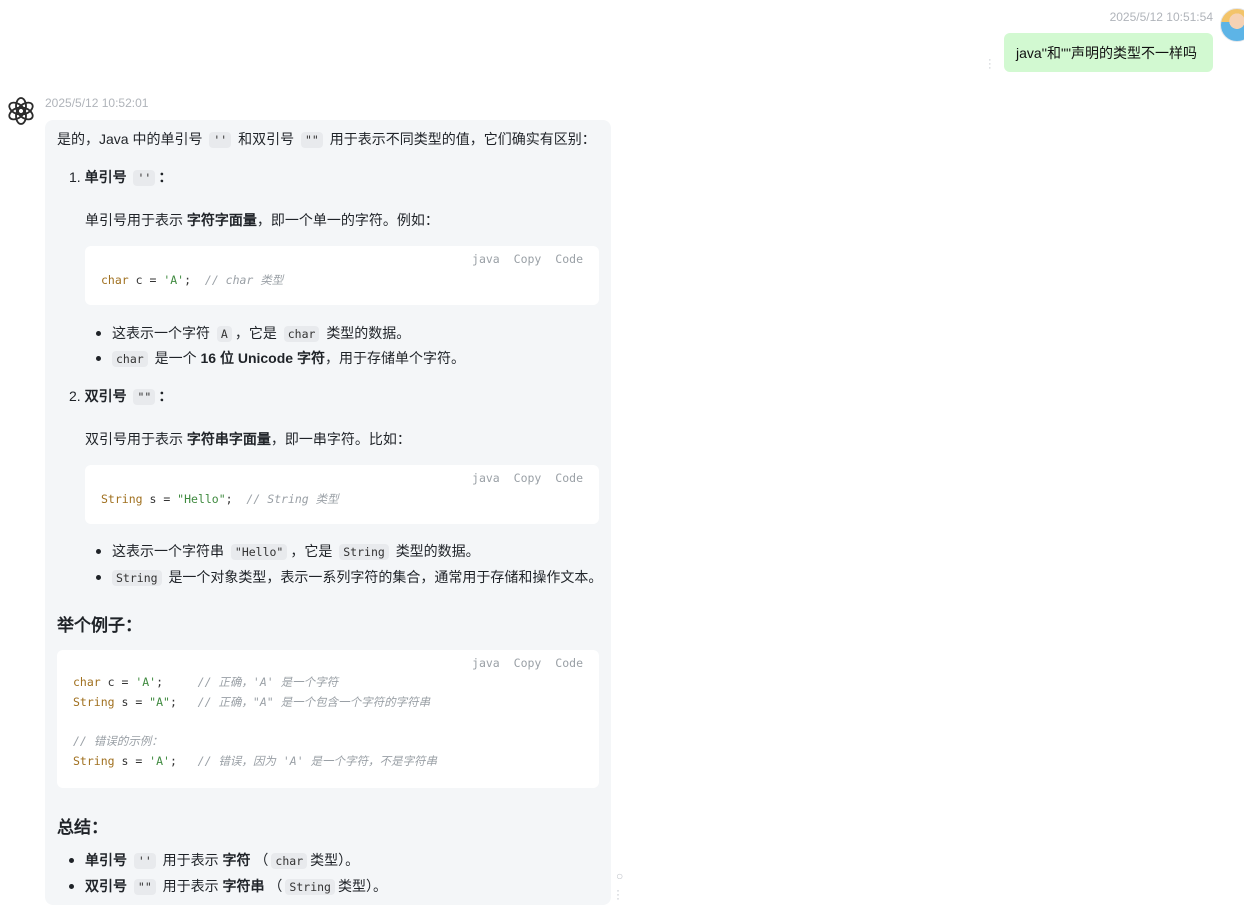 This screenshot has height=917, width=1244. What do you see at coordinates (266, 139) in the screenshot?
I see `intro-text-b: 和双引号` at bounding box center [266, 139].